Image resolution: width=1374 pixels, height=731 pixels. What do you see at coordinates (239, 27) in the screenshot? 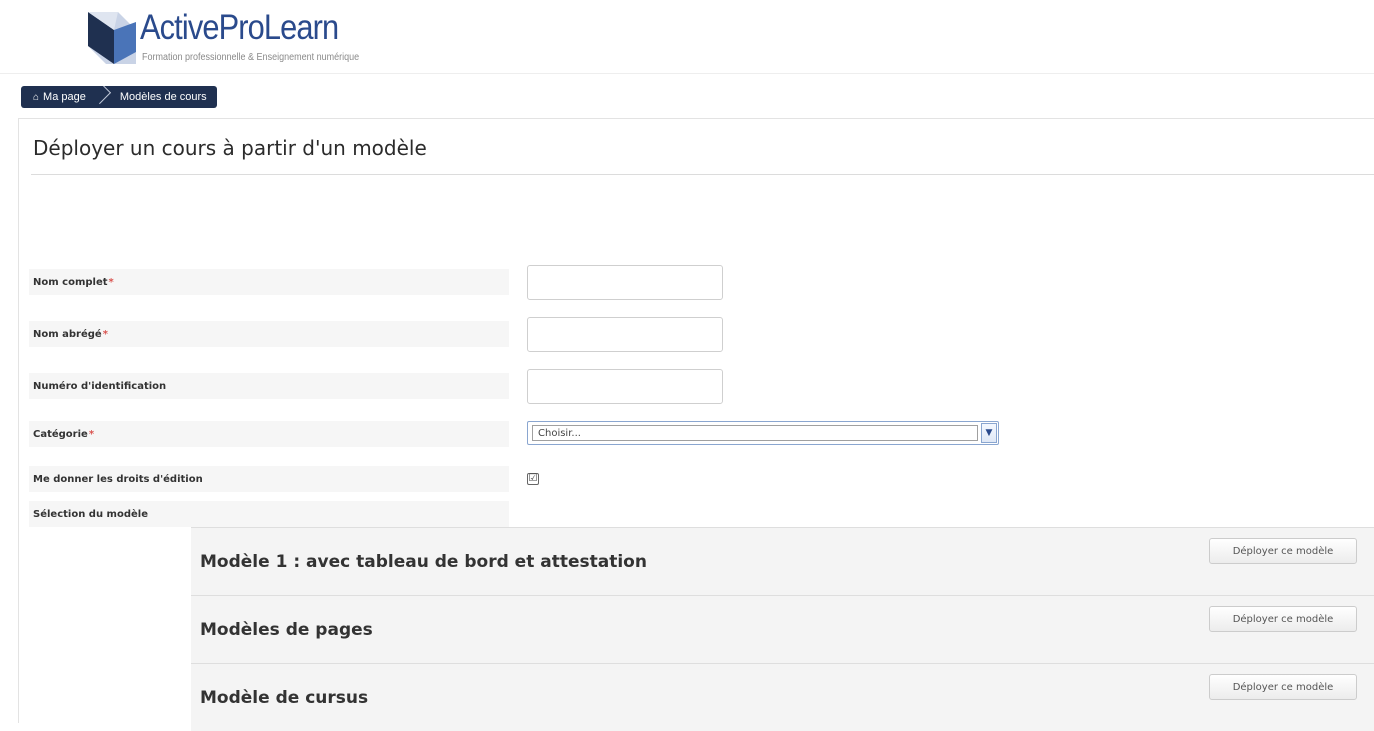
I see `brand-name: ActiveProLearn` at bounding box center [239, 27].